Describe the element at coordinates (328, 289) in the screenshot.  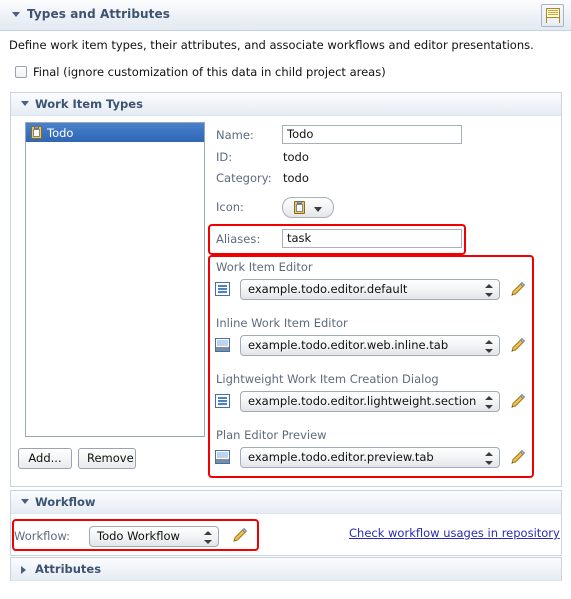
I see `work-item-editor-combo-value: example.todo.editor.default` at that location.